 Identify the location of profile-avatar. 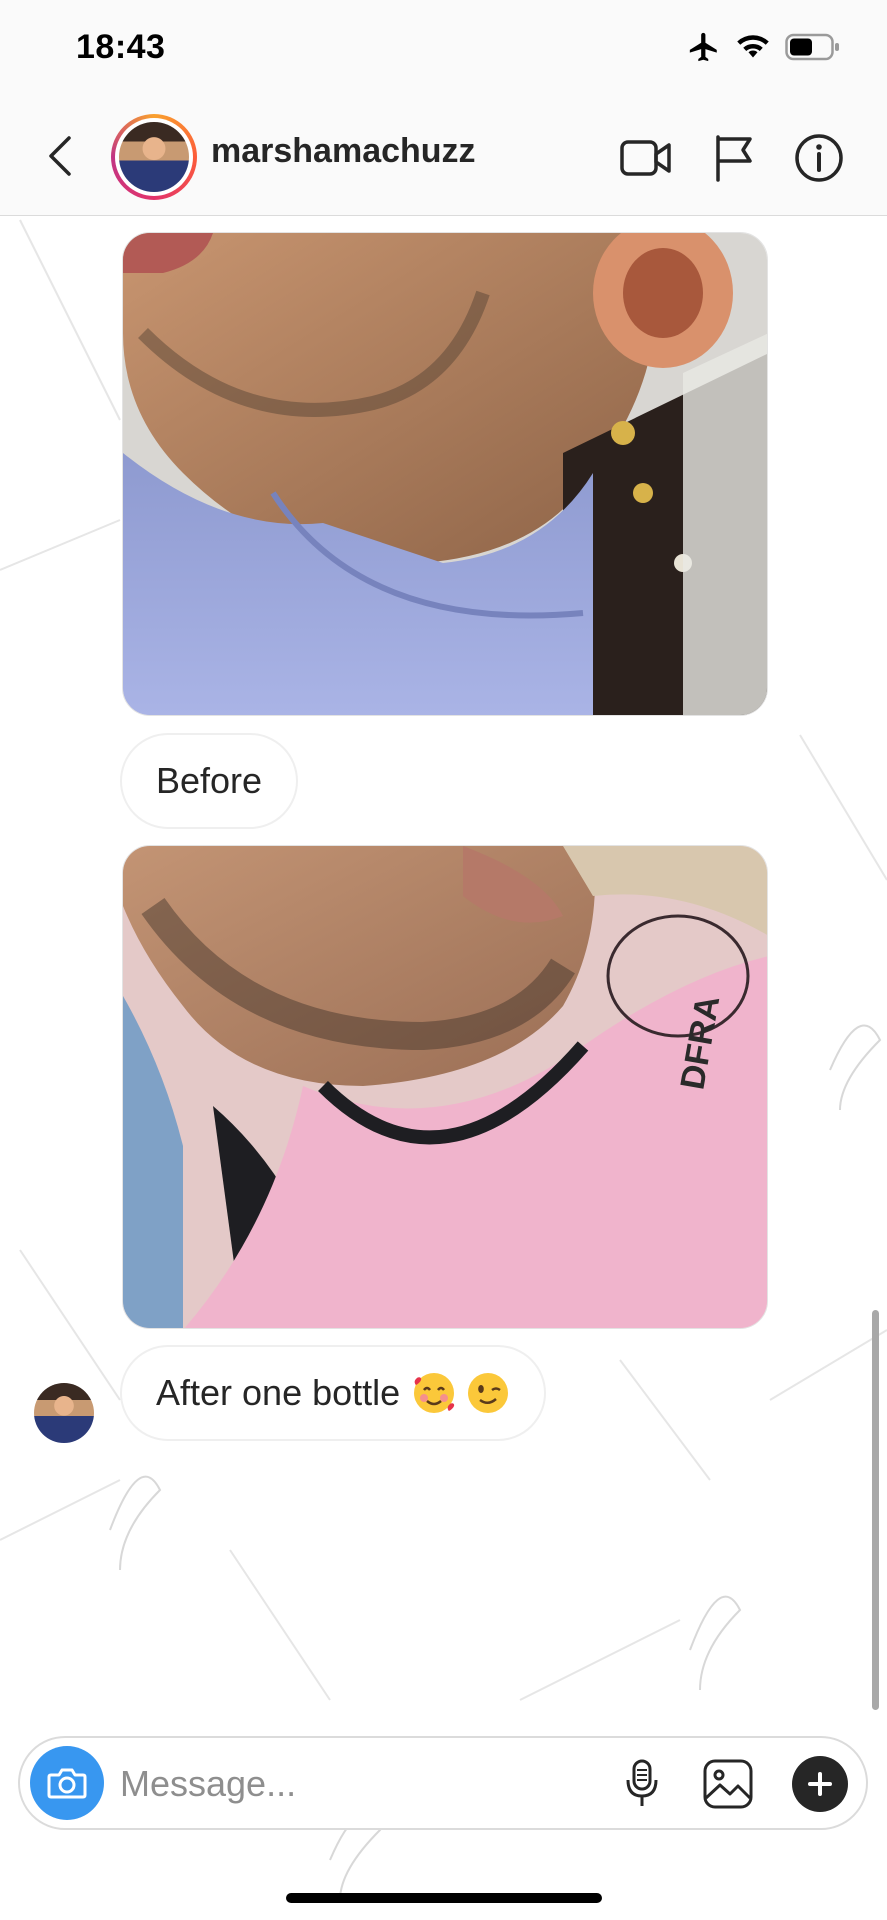
(154, 157).